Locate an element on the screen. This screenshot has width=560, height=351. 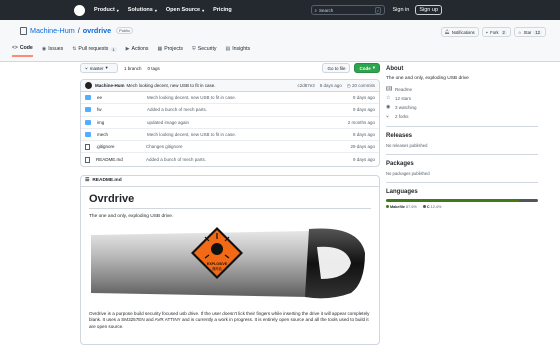
language-item: C 12.4% is located at coordinates (432, 206).